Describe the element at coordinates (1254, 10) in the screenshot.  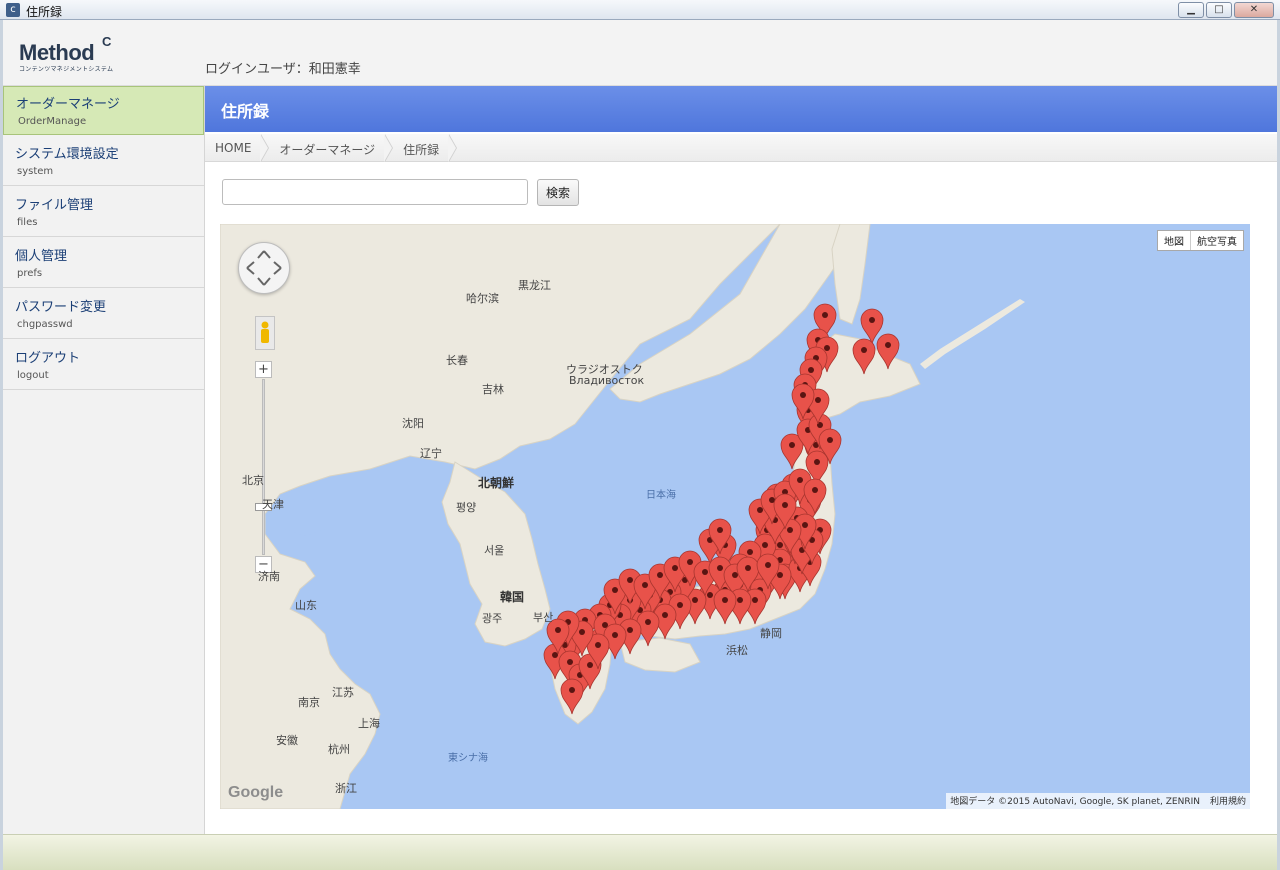
I see `close-button: ✕` at that location.